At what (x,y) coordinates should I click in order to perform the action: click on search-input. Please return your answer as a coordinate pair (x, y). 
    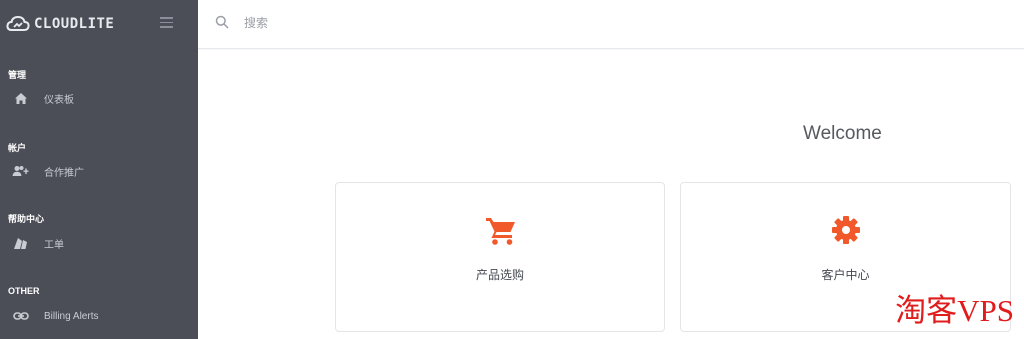
    Looking at the image, I should click on (394, 23).